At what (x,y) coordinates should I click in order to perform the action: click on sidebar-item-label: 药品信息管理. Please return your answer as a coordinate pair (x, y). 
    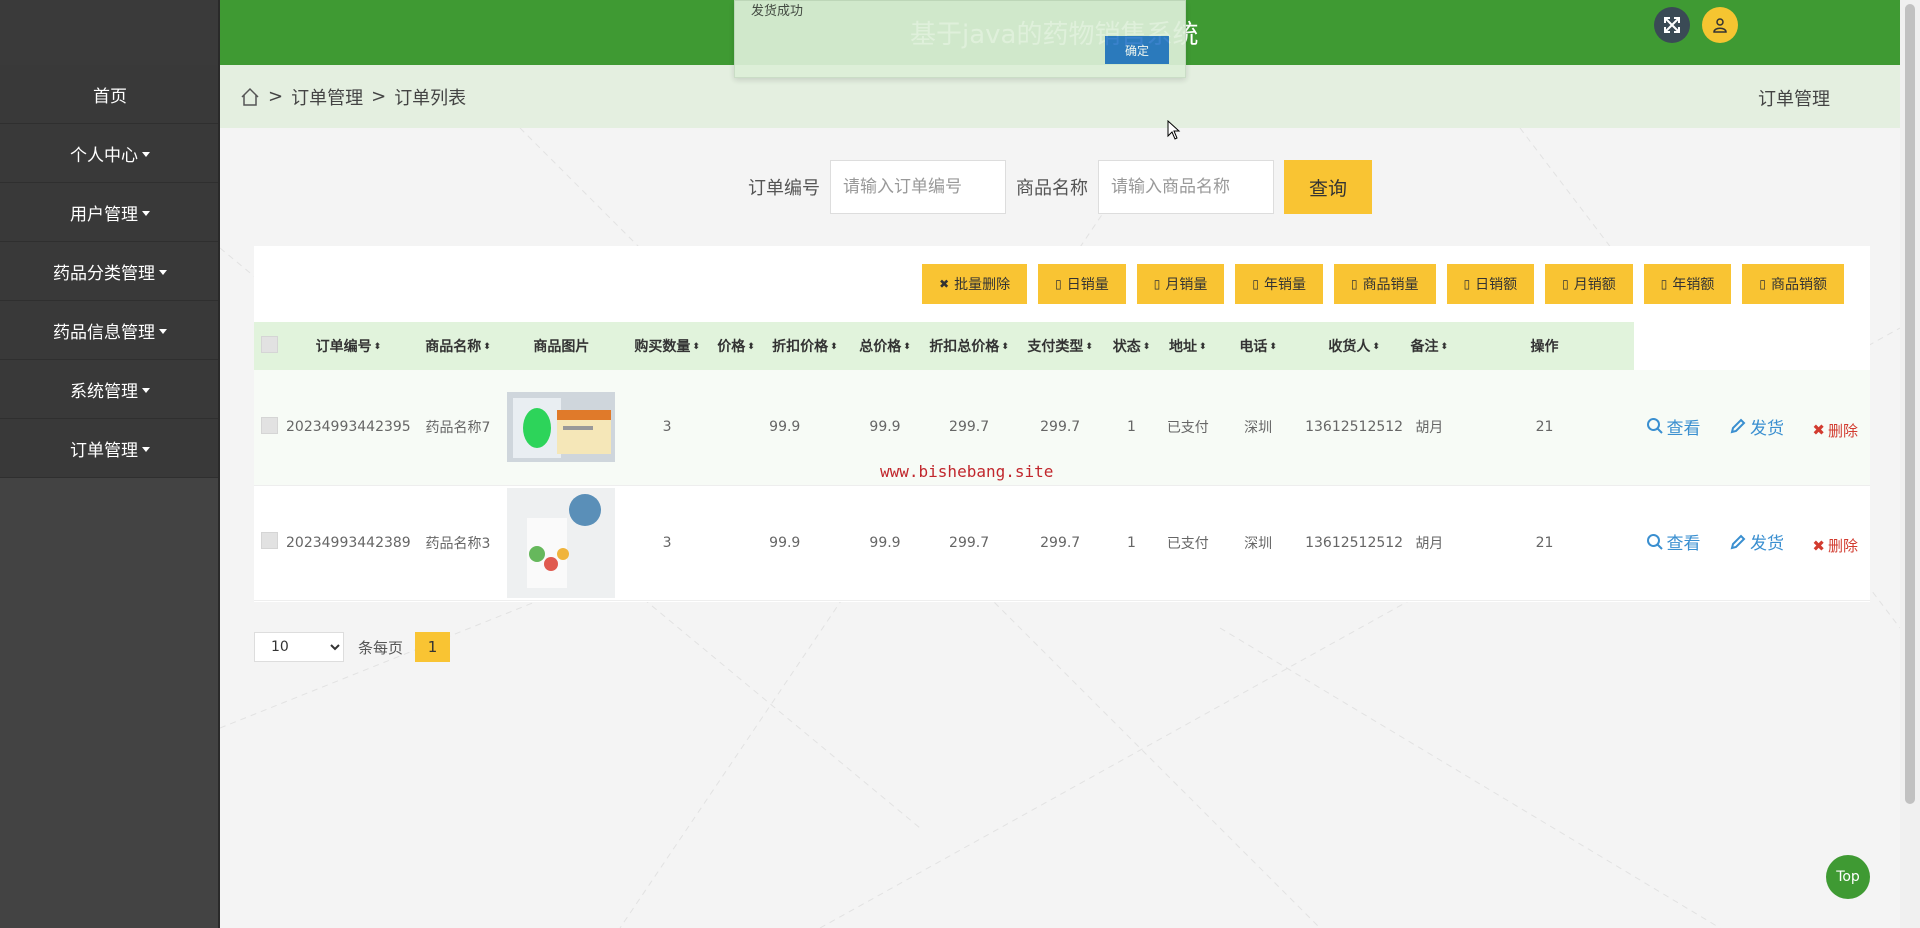
    Looking at the image, I should click on (104, 332).